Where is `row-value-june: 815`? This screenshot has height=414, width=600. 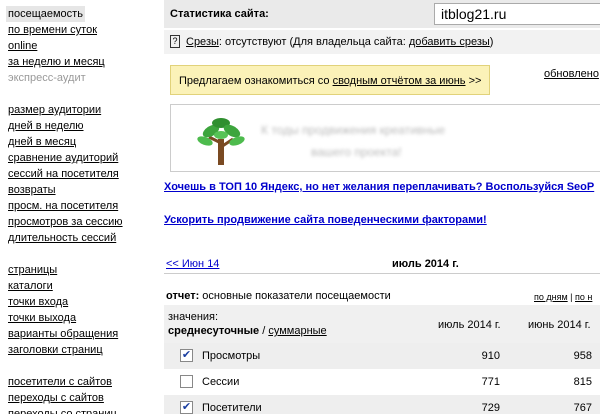 row-value-june: 815 is located at coordinates (582, 382).